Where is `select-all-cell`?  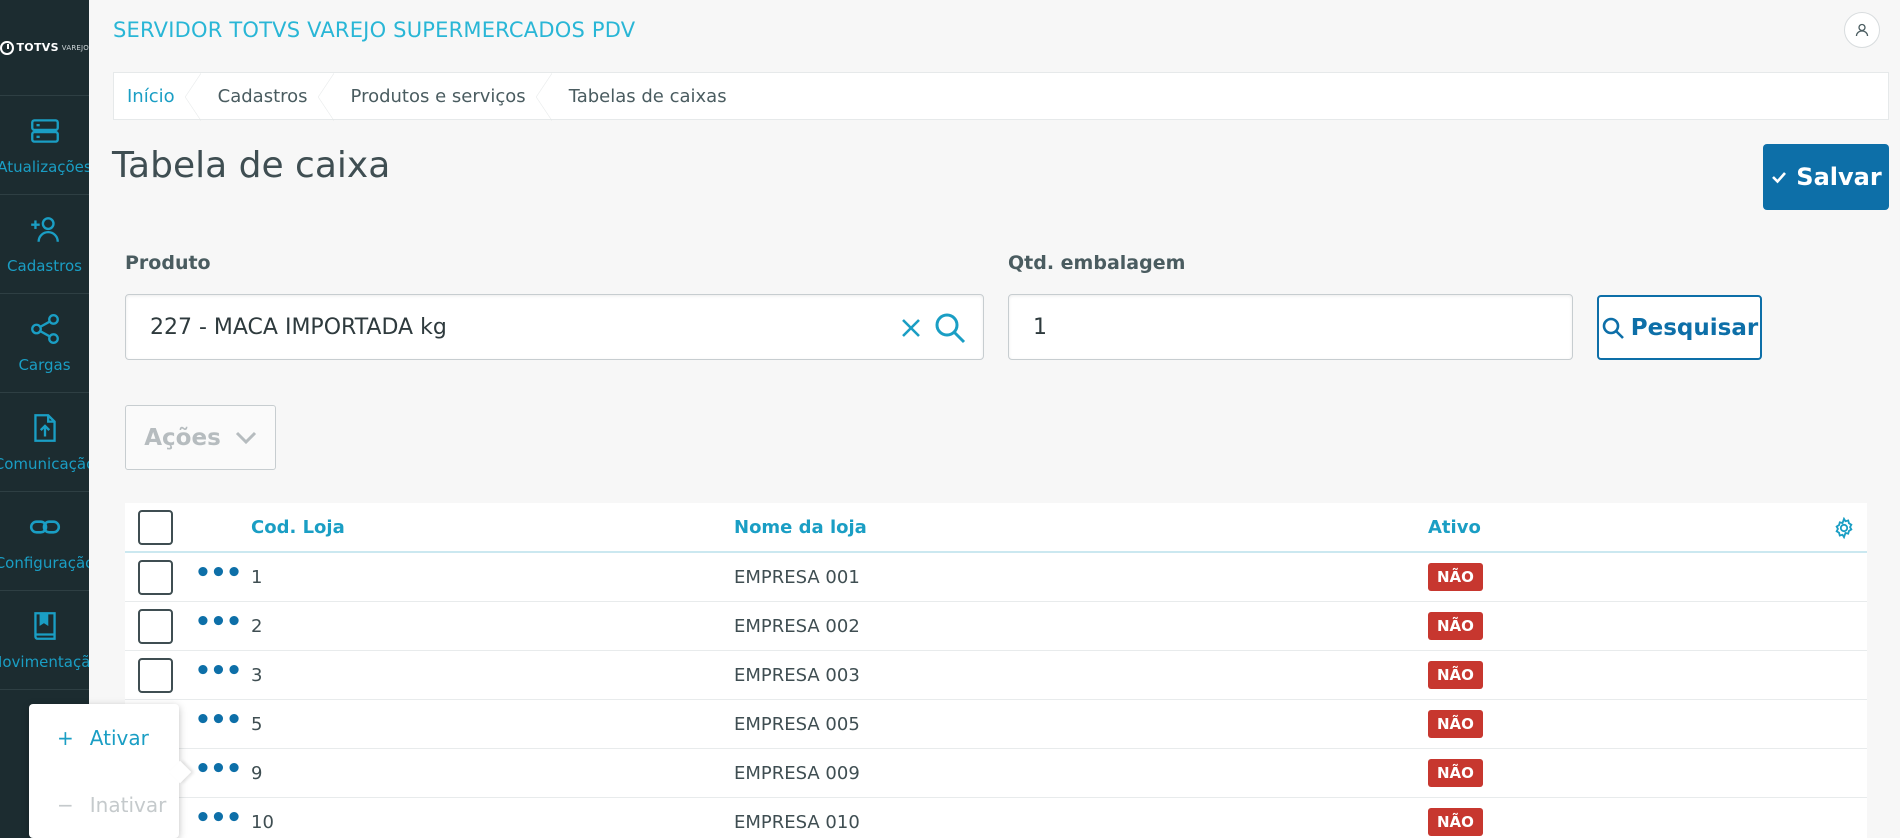 select-all-cell is located at coordinates (155, 527).